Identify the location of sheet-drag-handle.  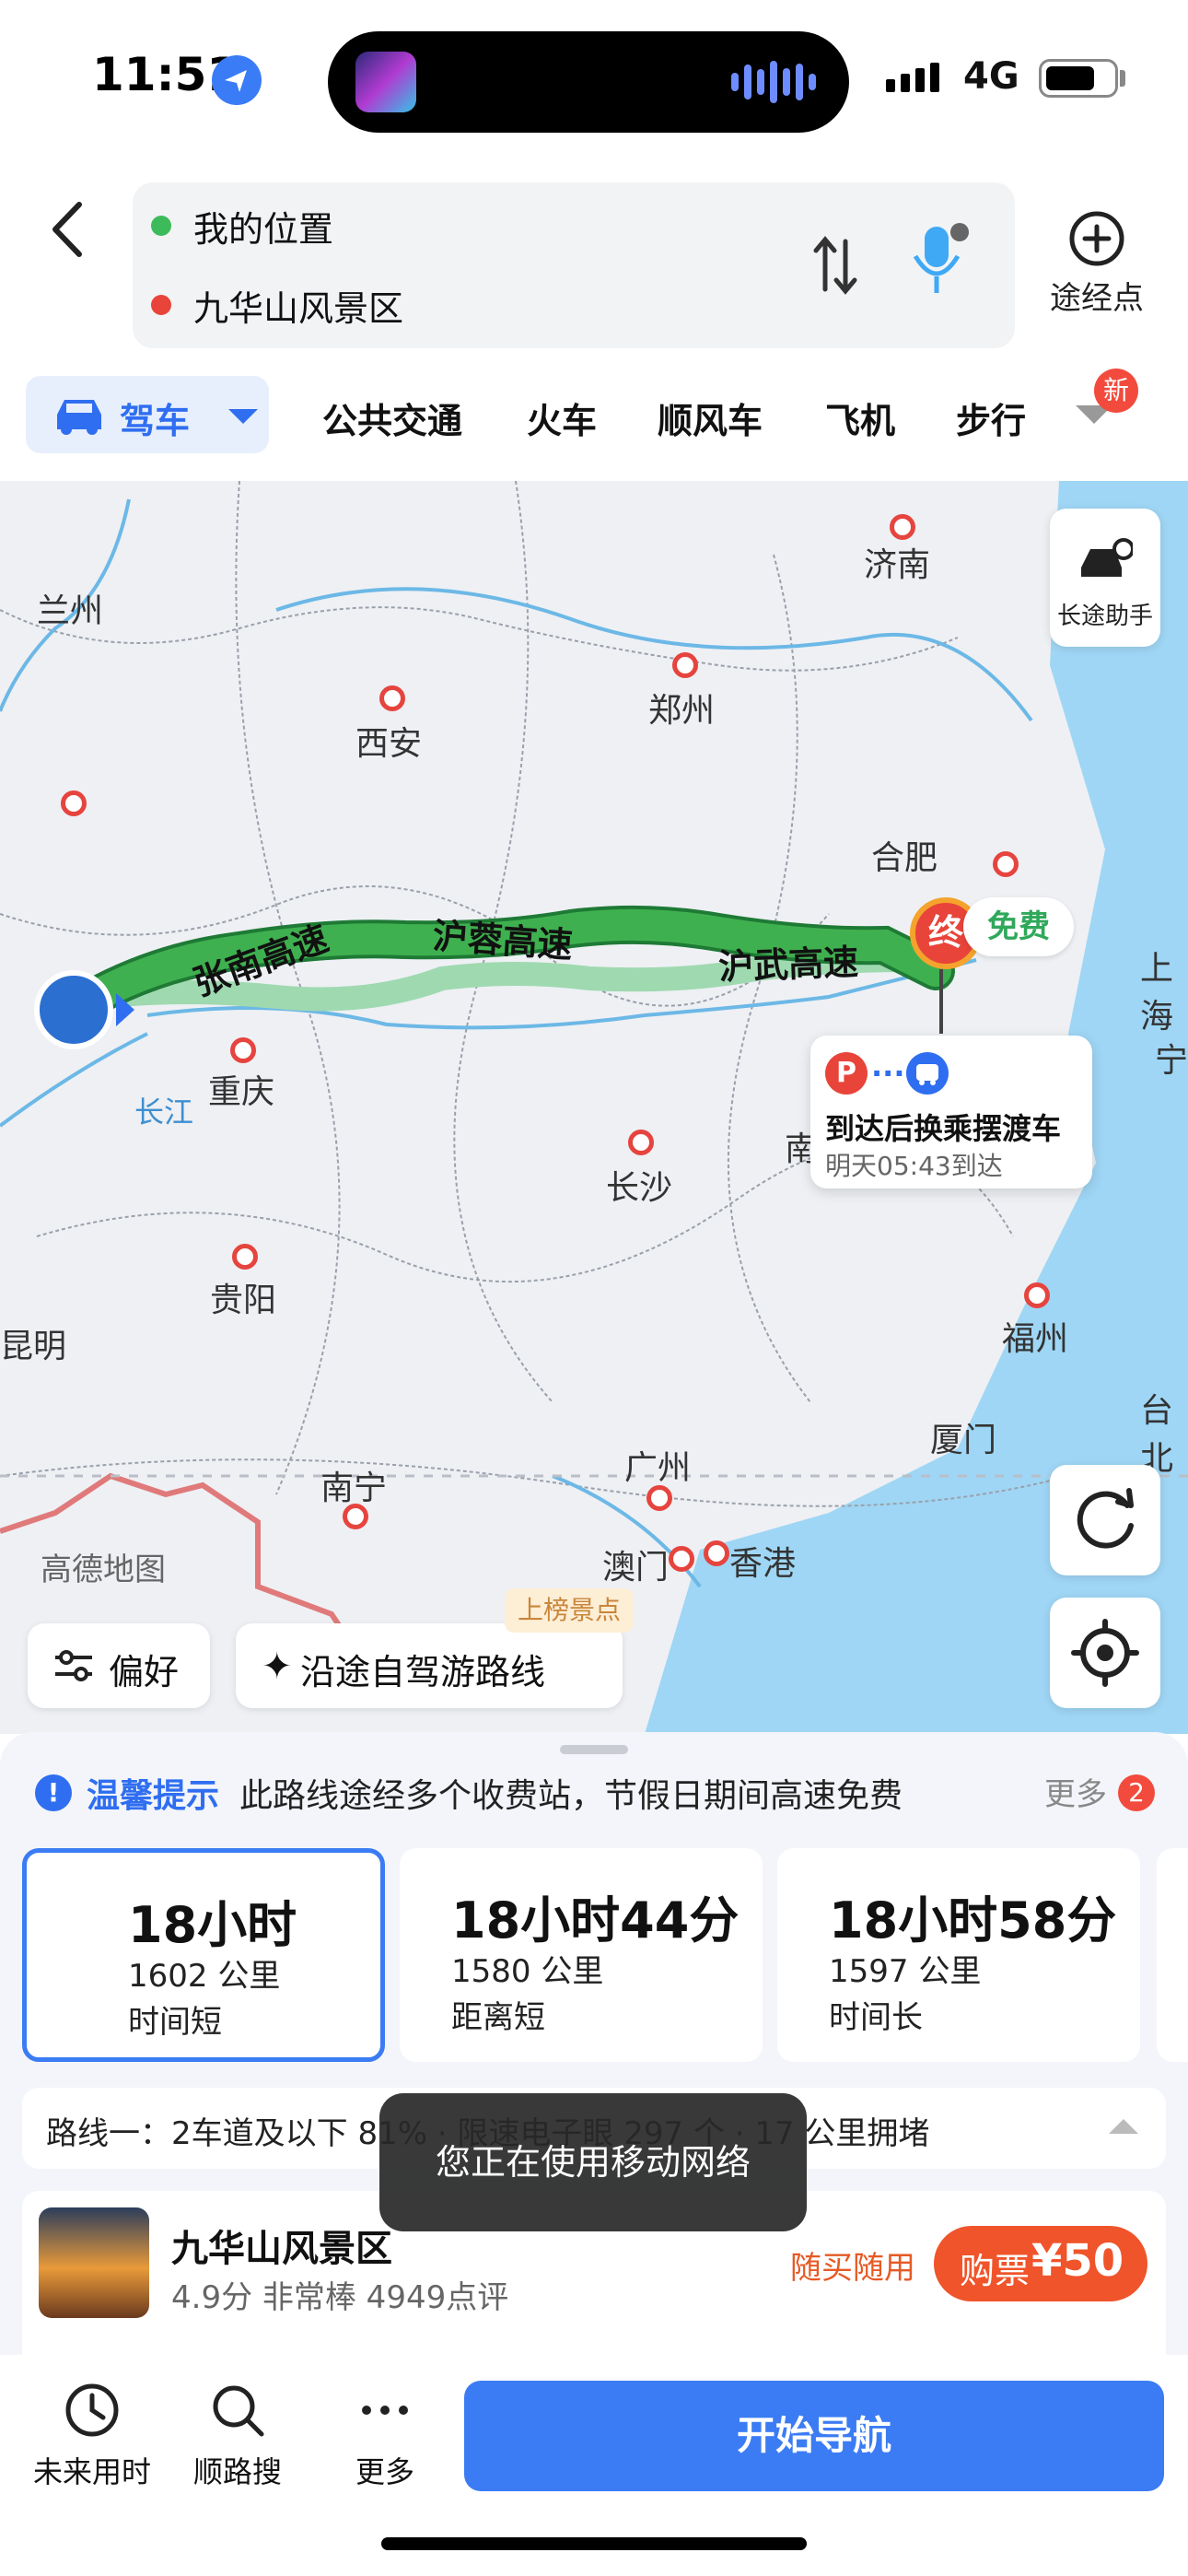
(594, 1749).